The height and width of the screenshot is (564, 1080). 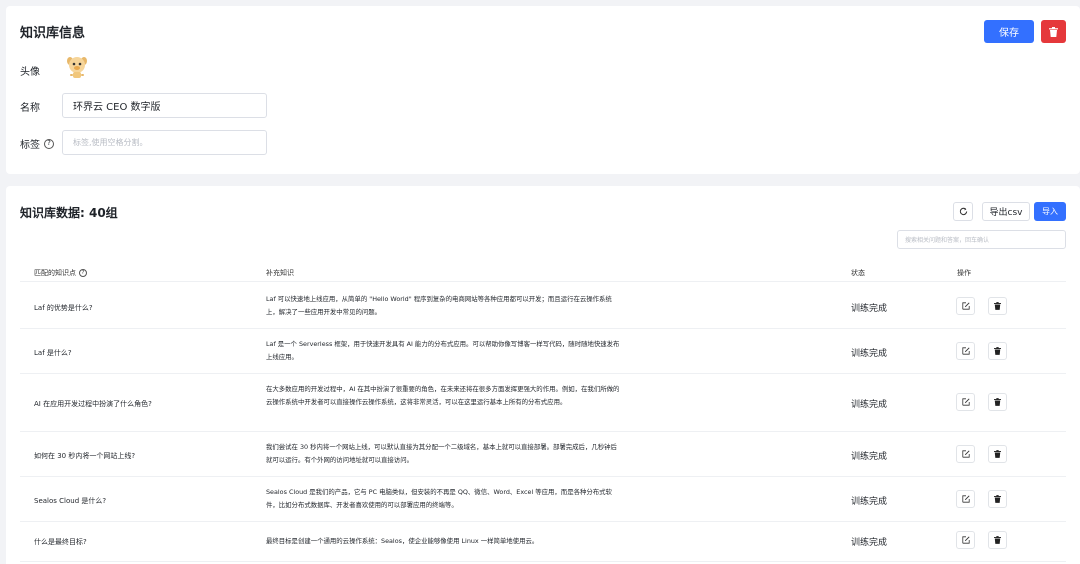 What do you see at coordinates (70, 501) in the screenshot?
I see `question-cell: Sealos Cloud 是什么?` at bounding box center [70, 501].